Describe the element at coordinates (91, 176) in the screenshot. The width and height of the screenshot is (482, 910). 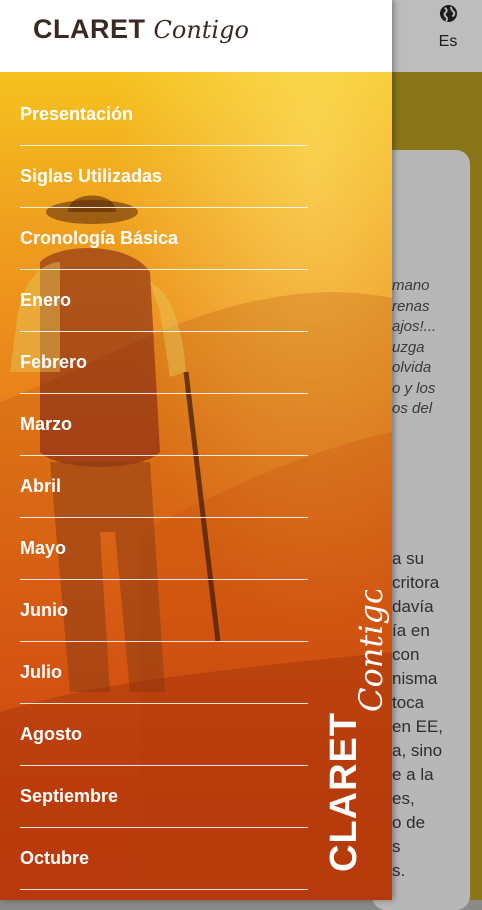
I see `menu-item-label: Siglas Utilizadas` at that location.